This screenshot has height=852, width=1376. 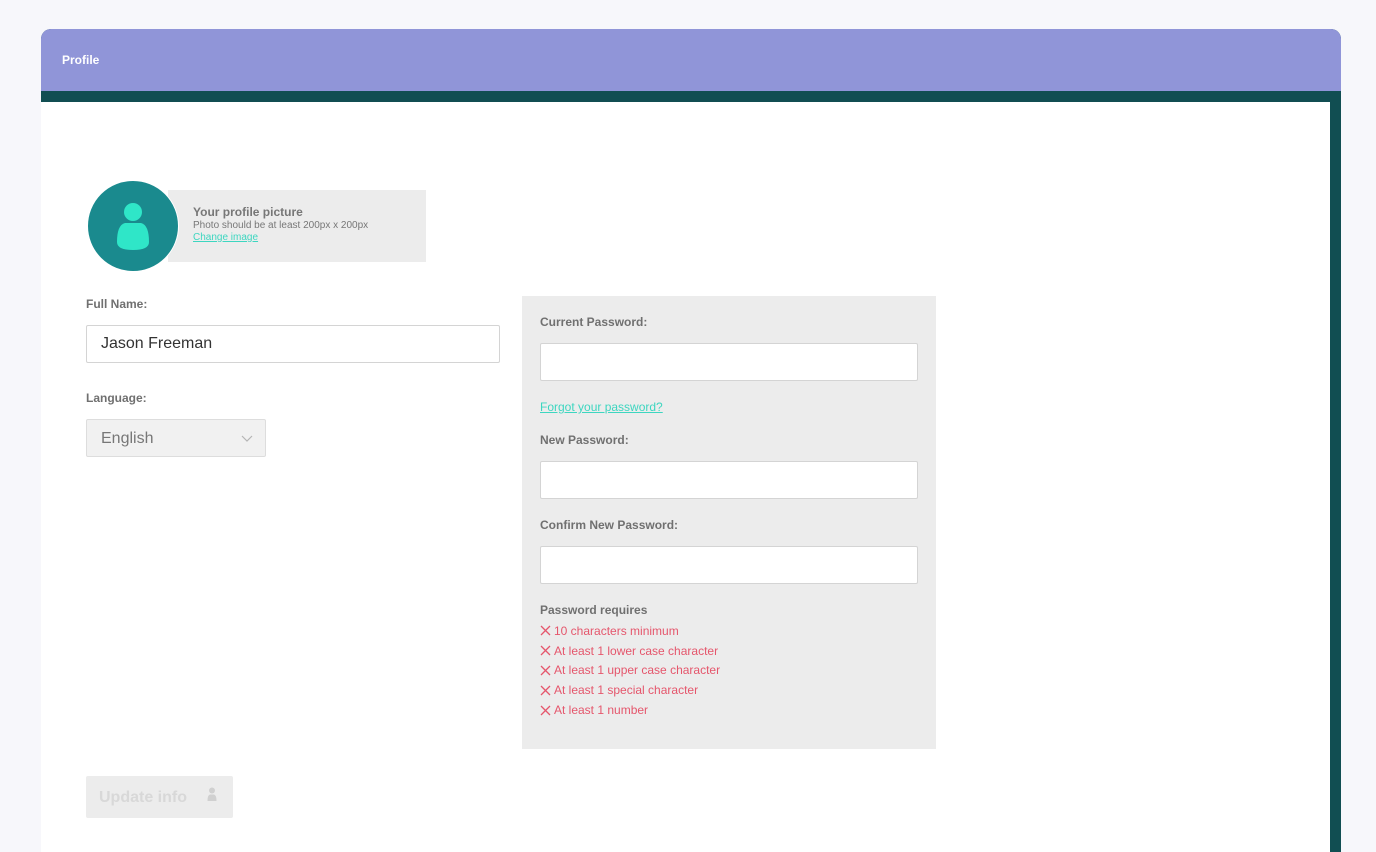 I want to click on avatar, so click(x=133, y=226).